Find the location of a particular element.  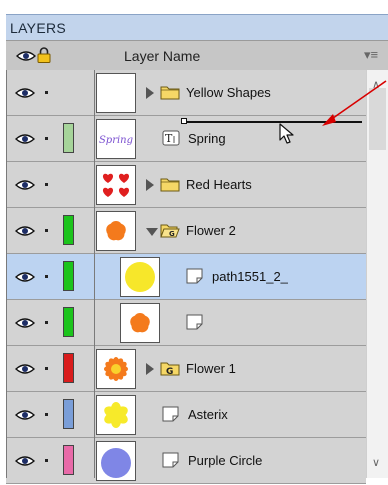

layer-name: Red Hearts is located at coordinates (219, 184).